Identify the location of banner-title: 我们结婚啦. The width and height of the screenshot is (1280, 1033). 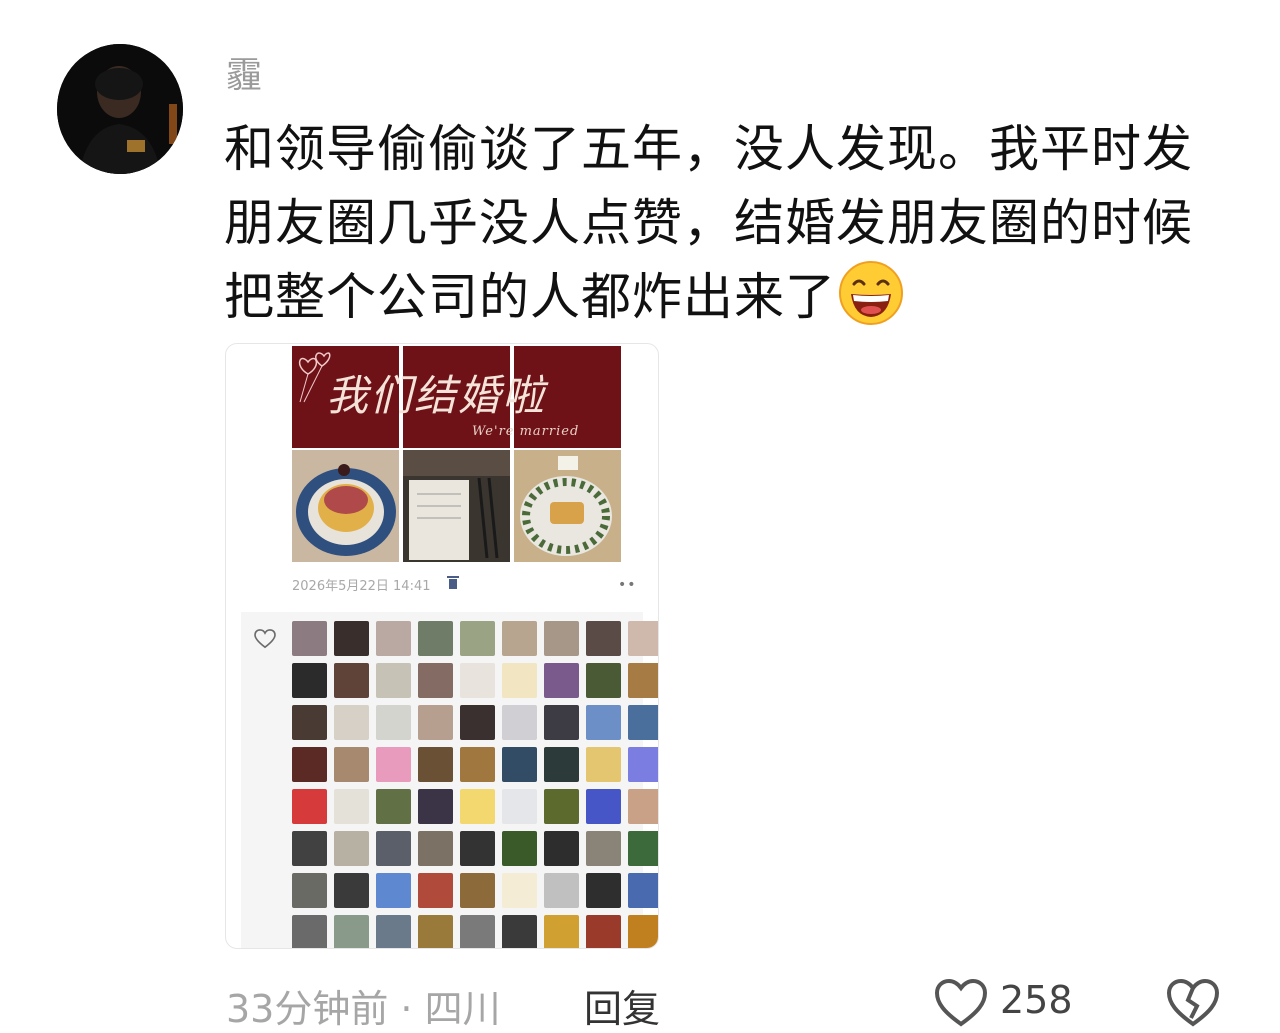
(436, 395).